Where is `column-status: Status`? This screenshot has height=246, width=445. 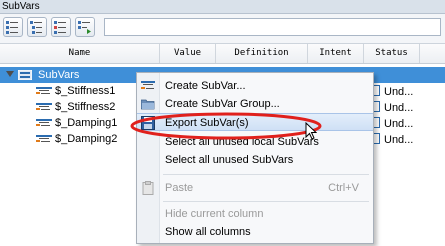 column-status: Status is located at coordinates (392, 53).